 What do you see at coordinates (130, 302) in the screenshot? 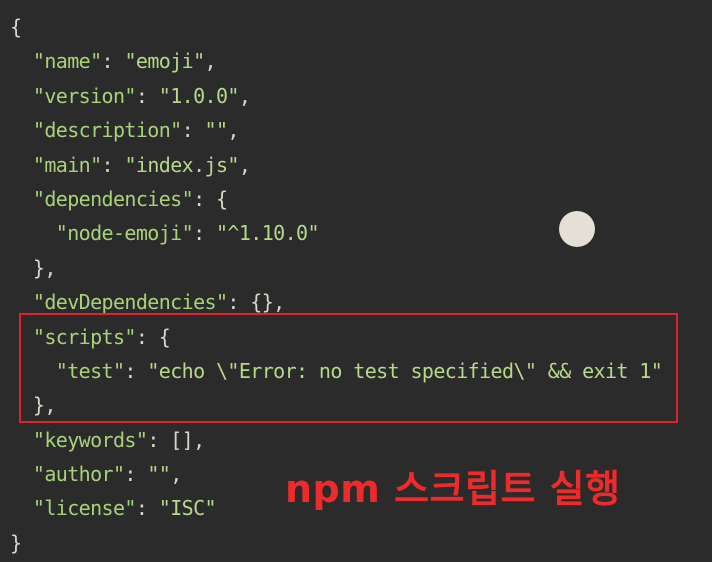
I see `dev-dependencies-key: "devDependencies"` at bounding box center [130, 302].